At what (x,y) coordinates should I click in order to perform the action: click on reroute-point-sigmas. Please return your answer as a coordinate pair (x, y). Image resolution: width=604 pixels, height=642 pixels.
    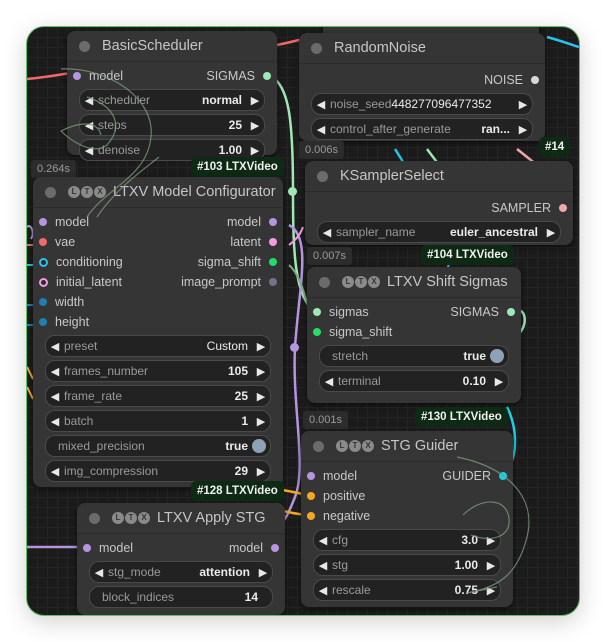
    Looking at the image, I should click on (292, 191).